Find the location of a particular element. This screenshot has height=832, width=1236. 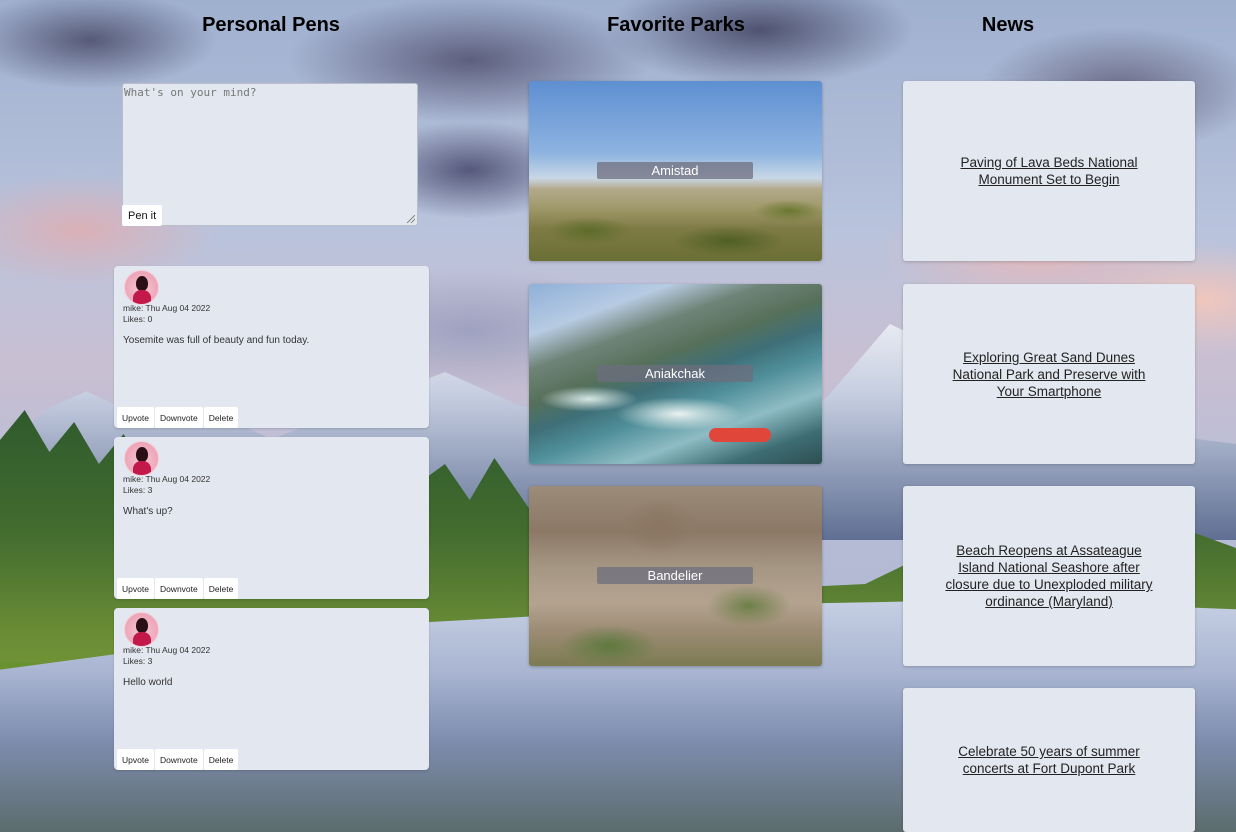

park-name: Bandelier is located at coordinates (675, 575).